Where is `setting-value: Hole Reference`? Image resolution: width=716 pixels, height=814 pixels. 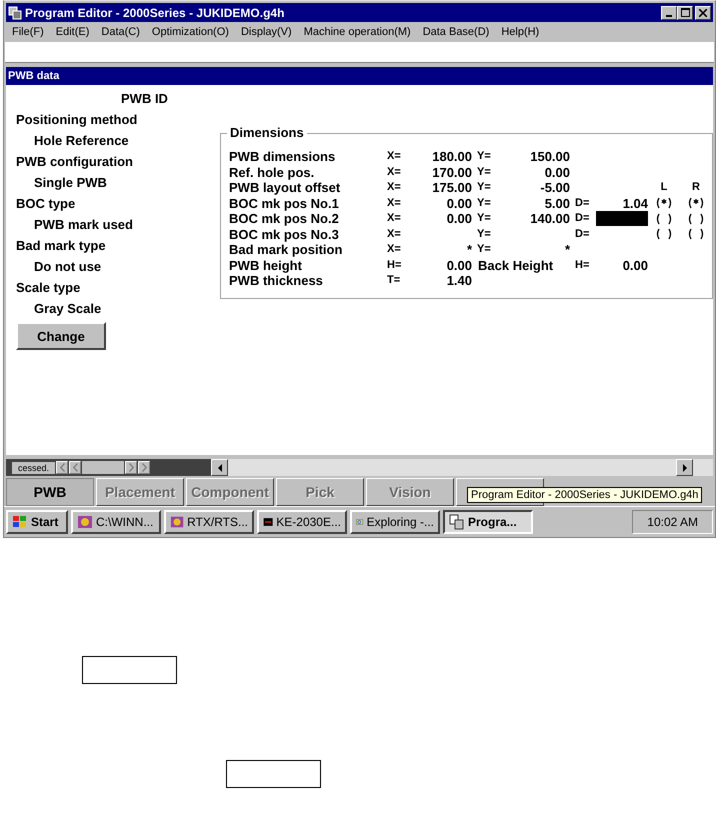 setting-value: Hole Reference is located at coordinates (81, 141).